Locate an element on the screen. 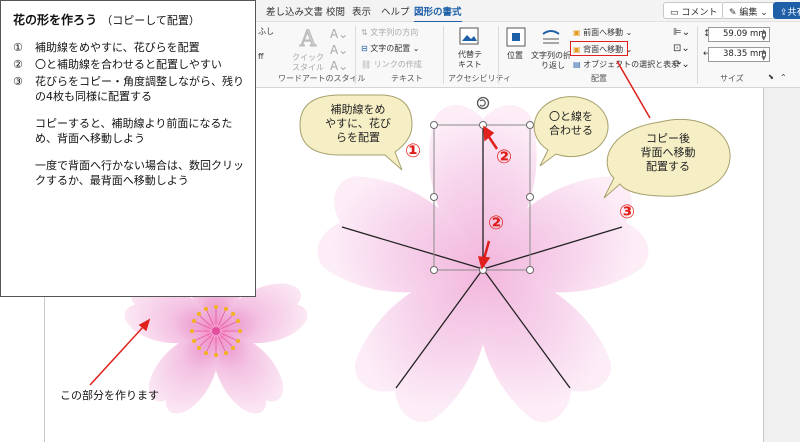 Image resolution: width=800 pixels, height=442 pixels. callout-text-1: 補助線をめ やすに、花び らを配置 is located at coordinates (358, 123).